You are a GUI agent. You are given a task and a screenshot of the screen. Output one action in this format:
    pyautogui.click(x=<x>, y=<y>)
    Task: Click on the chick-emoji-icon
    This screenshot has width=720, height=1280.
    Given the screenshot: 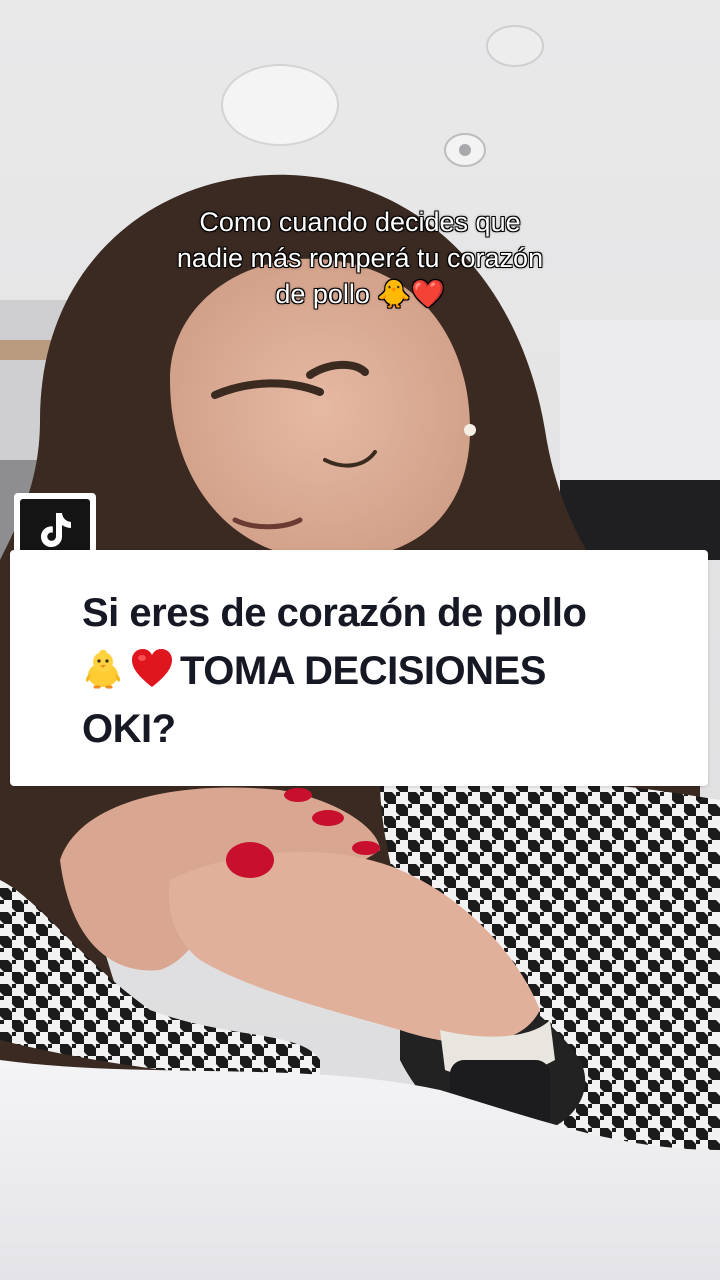 What is the action you would take?
    pyautogui.click(x=103, y=669)
    